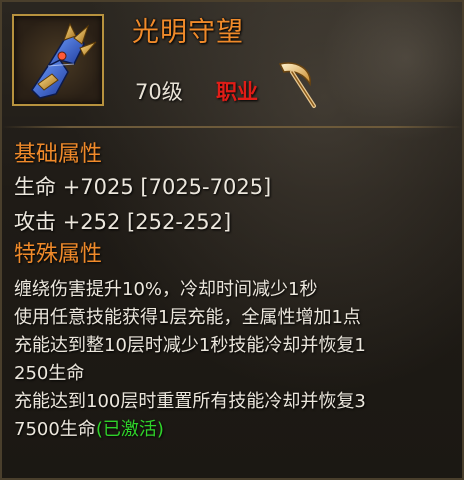 The height and width of the screenshot is (480, 464). What do you see at coordinates (58, 254) in the screenshot?
I see `special-attributes-title: 特殊属性` at bounding box center [58, 254].